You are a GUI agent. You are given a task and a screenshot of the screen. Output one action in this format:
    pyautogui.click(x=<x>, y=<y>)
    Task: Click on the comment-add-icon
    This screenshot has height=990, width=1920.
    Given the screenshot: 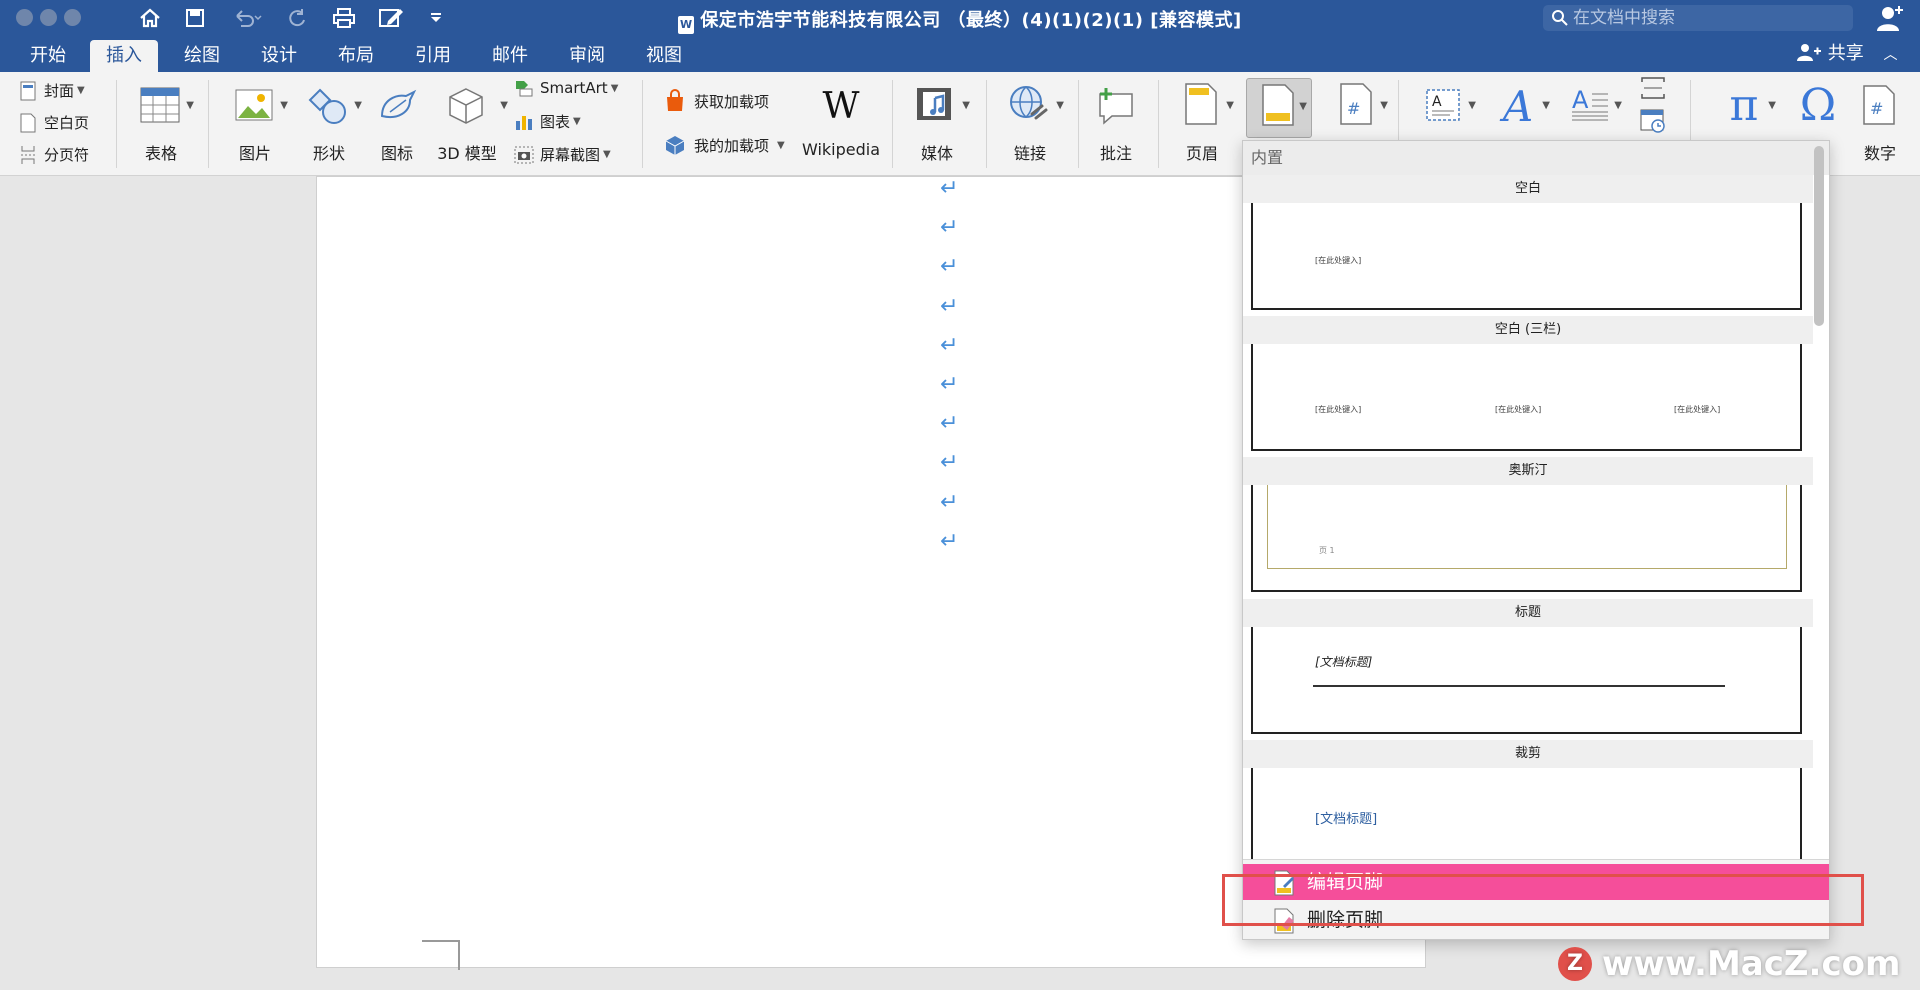 What is the action you would take?
    pyautogui.click(x=1116, y=106)
    